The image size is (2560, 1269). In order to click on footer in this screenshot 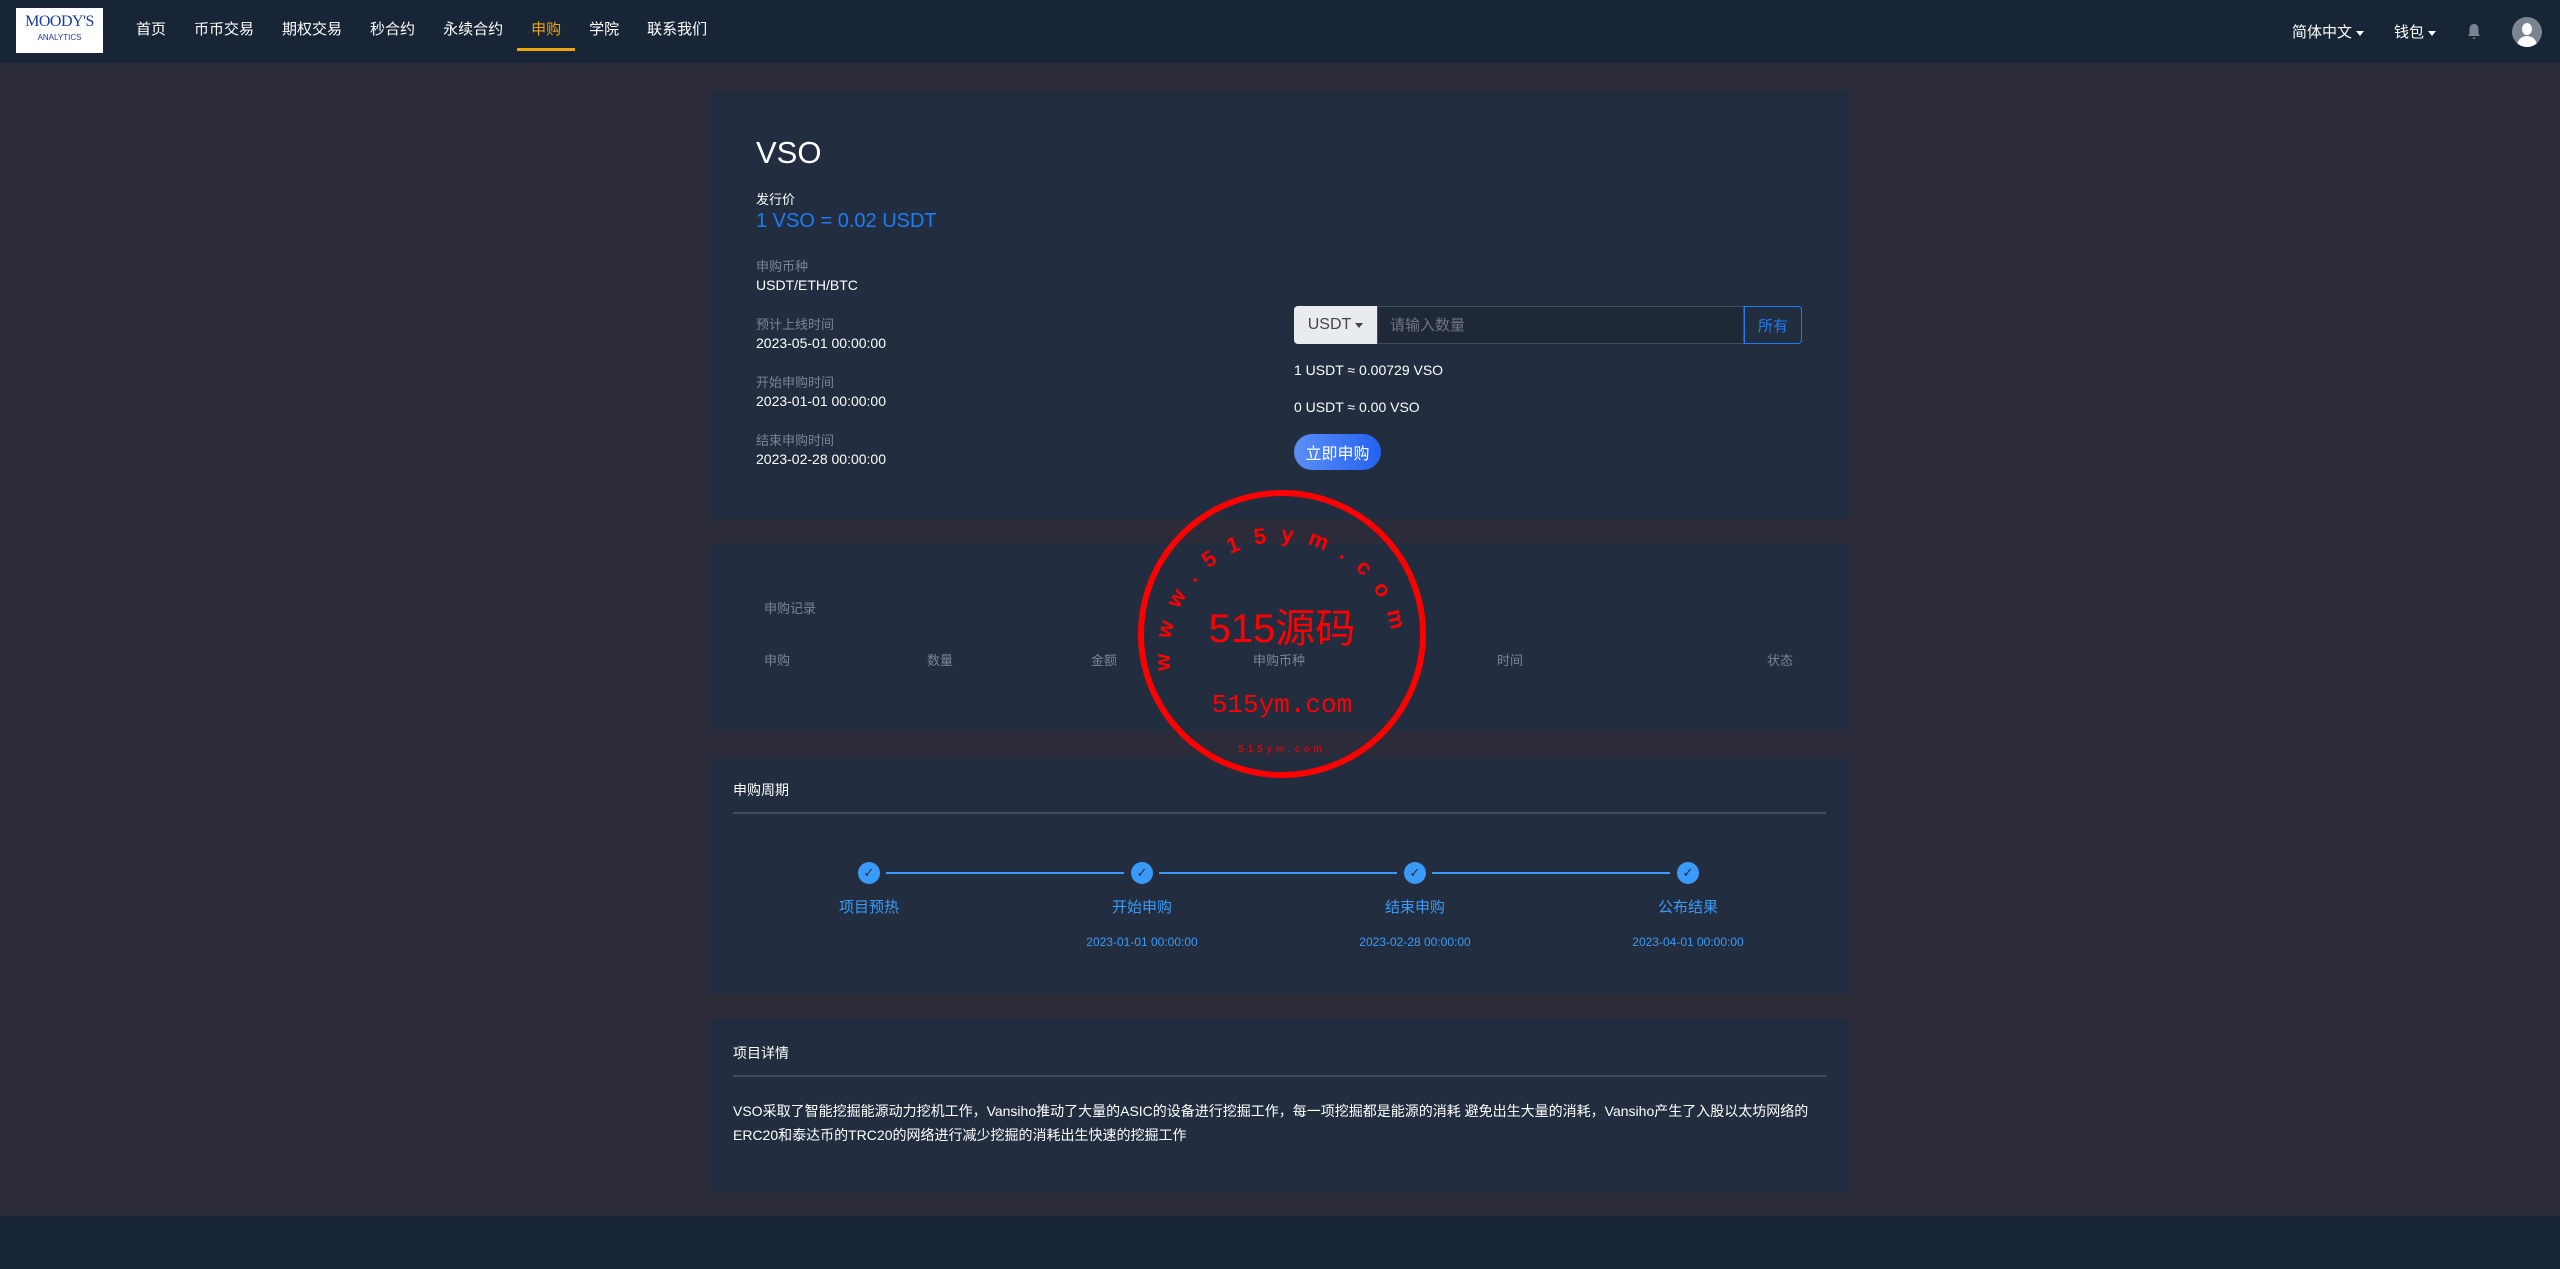, I will do `click(1280, 1242)`.